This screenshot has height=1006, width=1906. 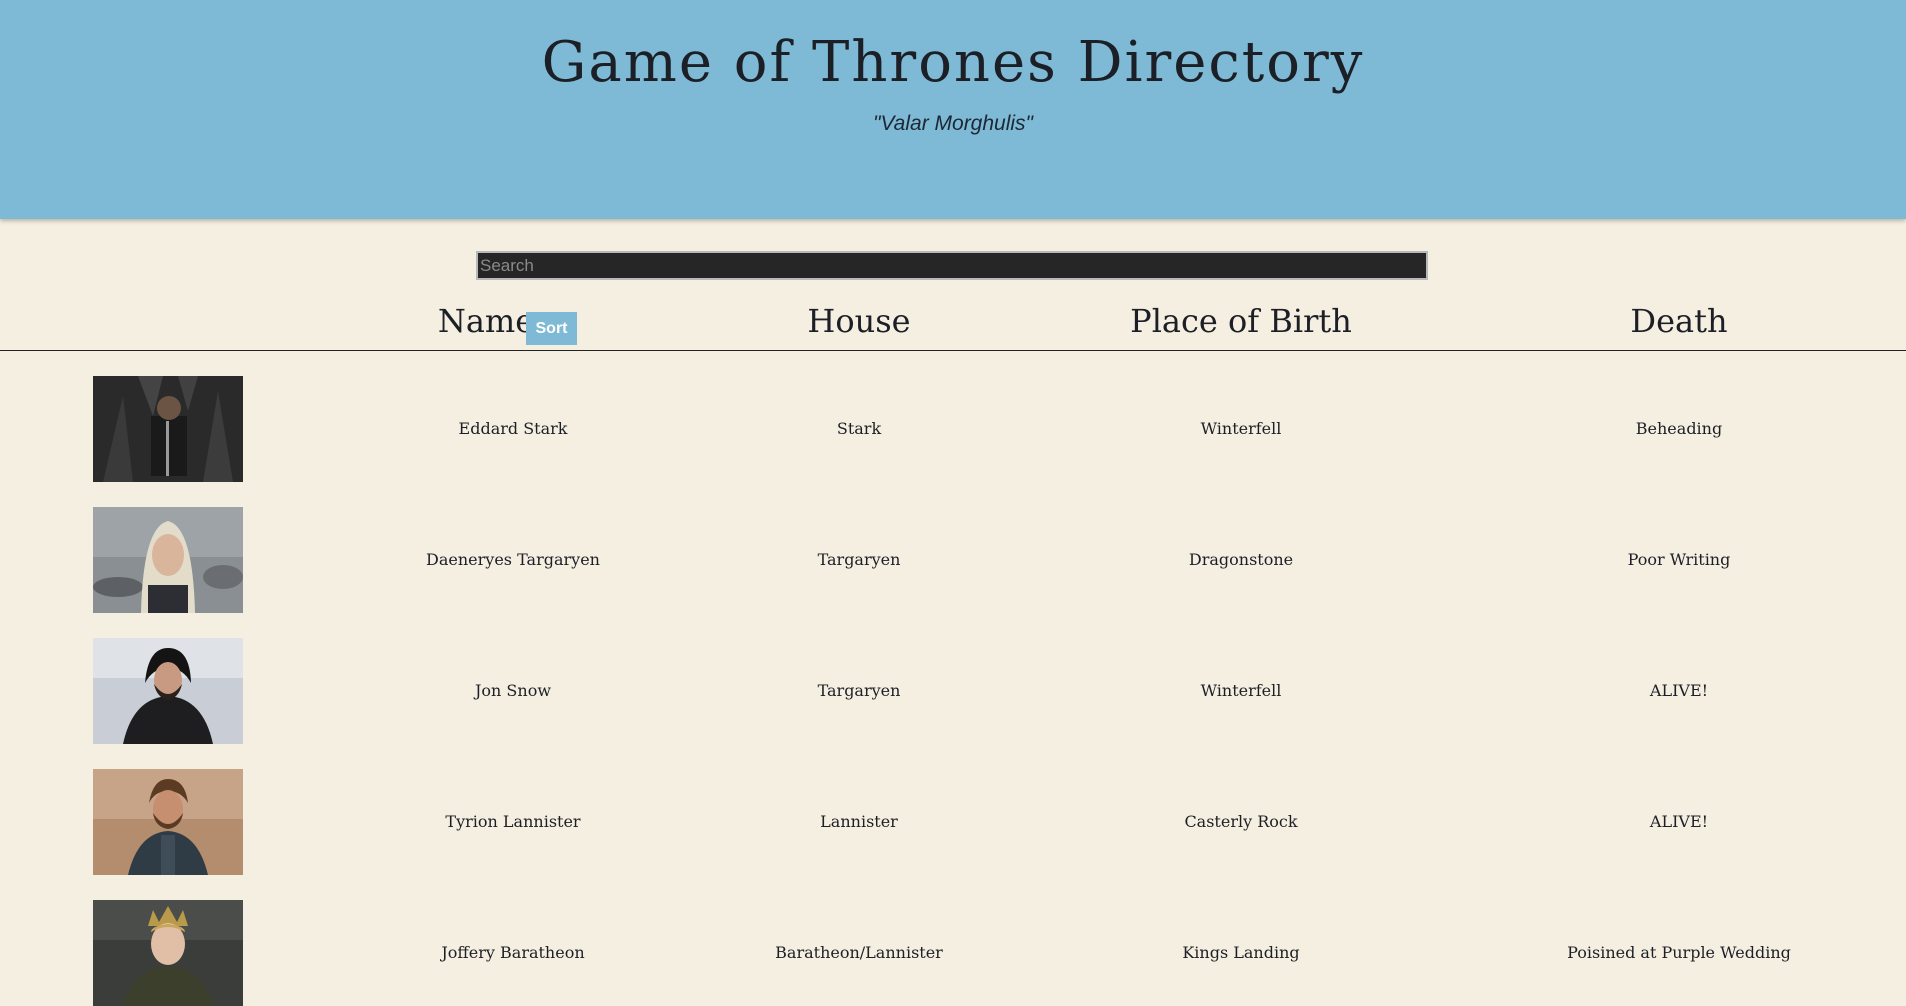 What do you see at coordinates (859, 952) in the screenshot?
I see `cell-house: Baratheon/Lannister` at bounding box center [859, 952].